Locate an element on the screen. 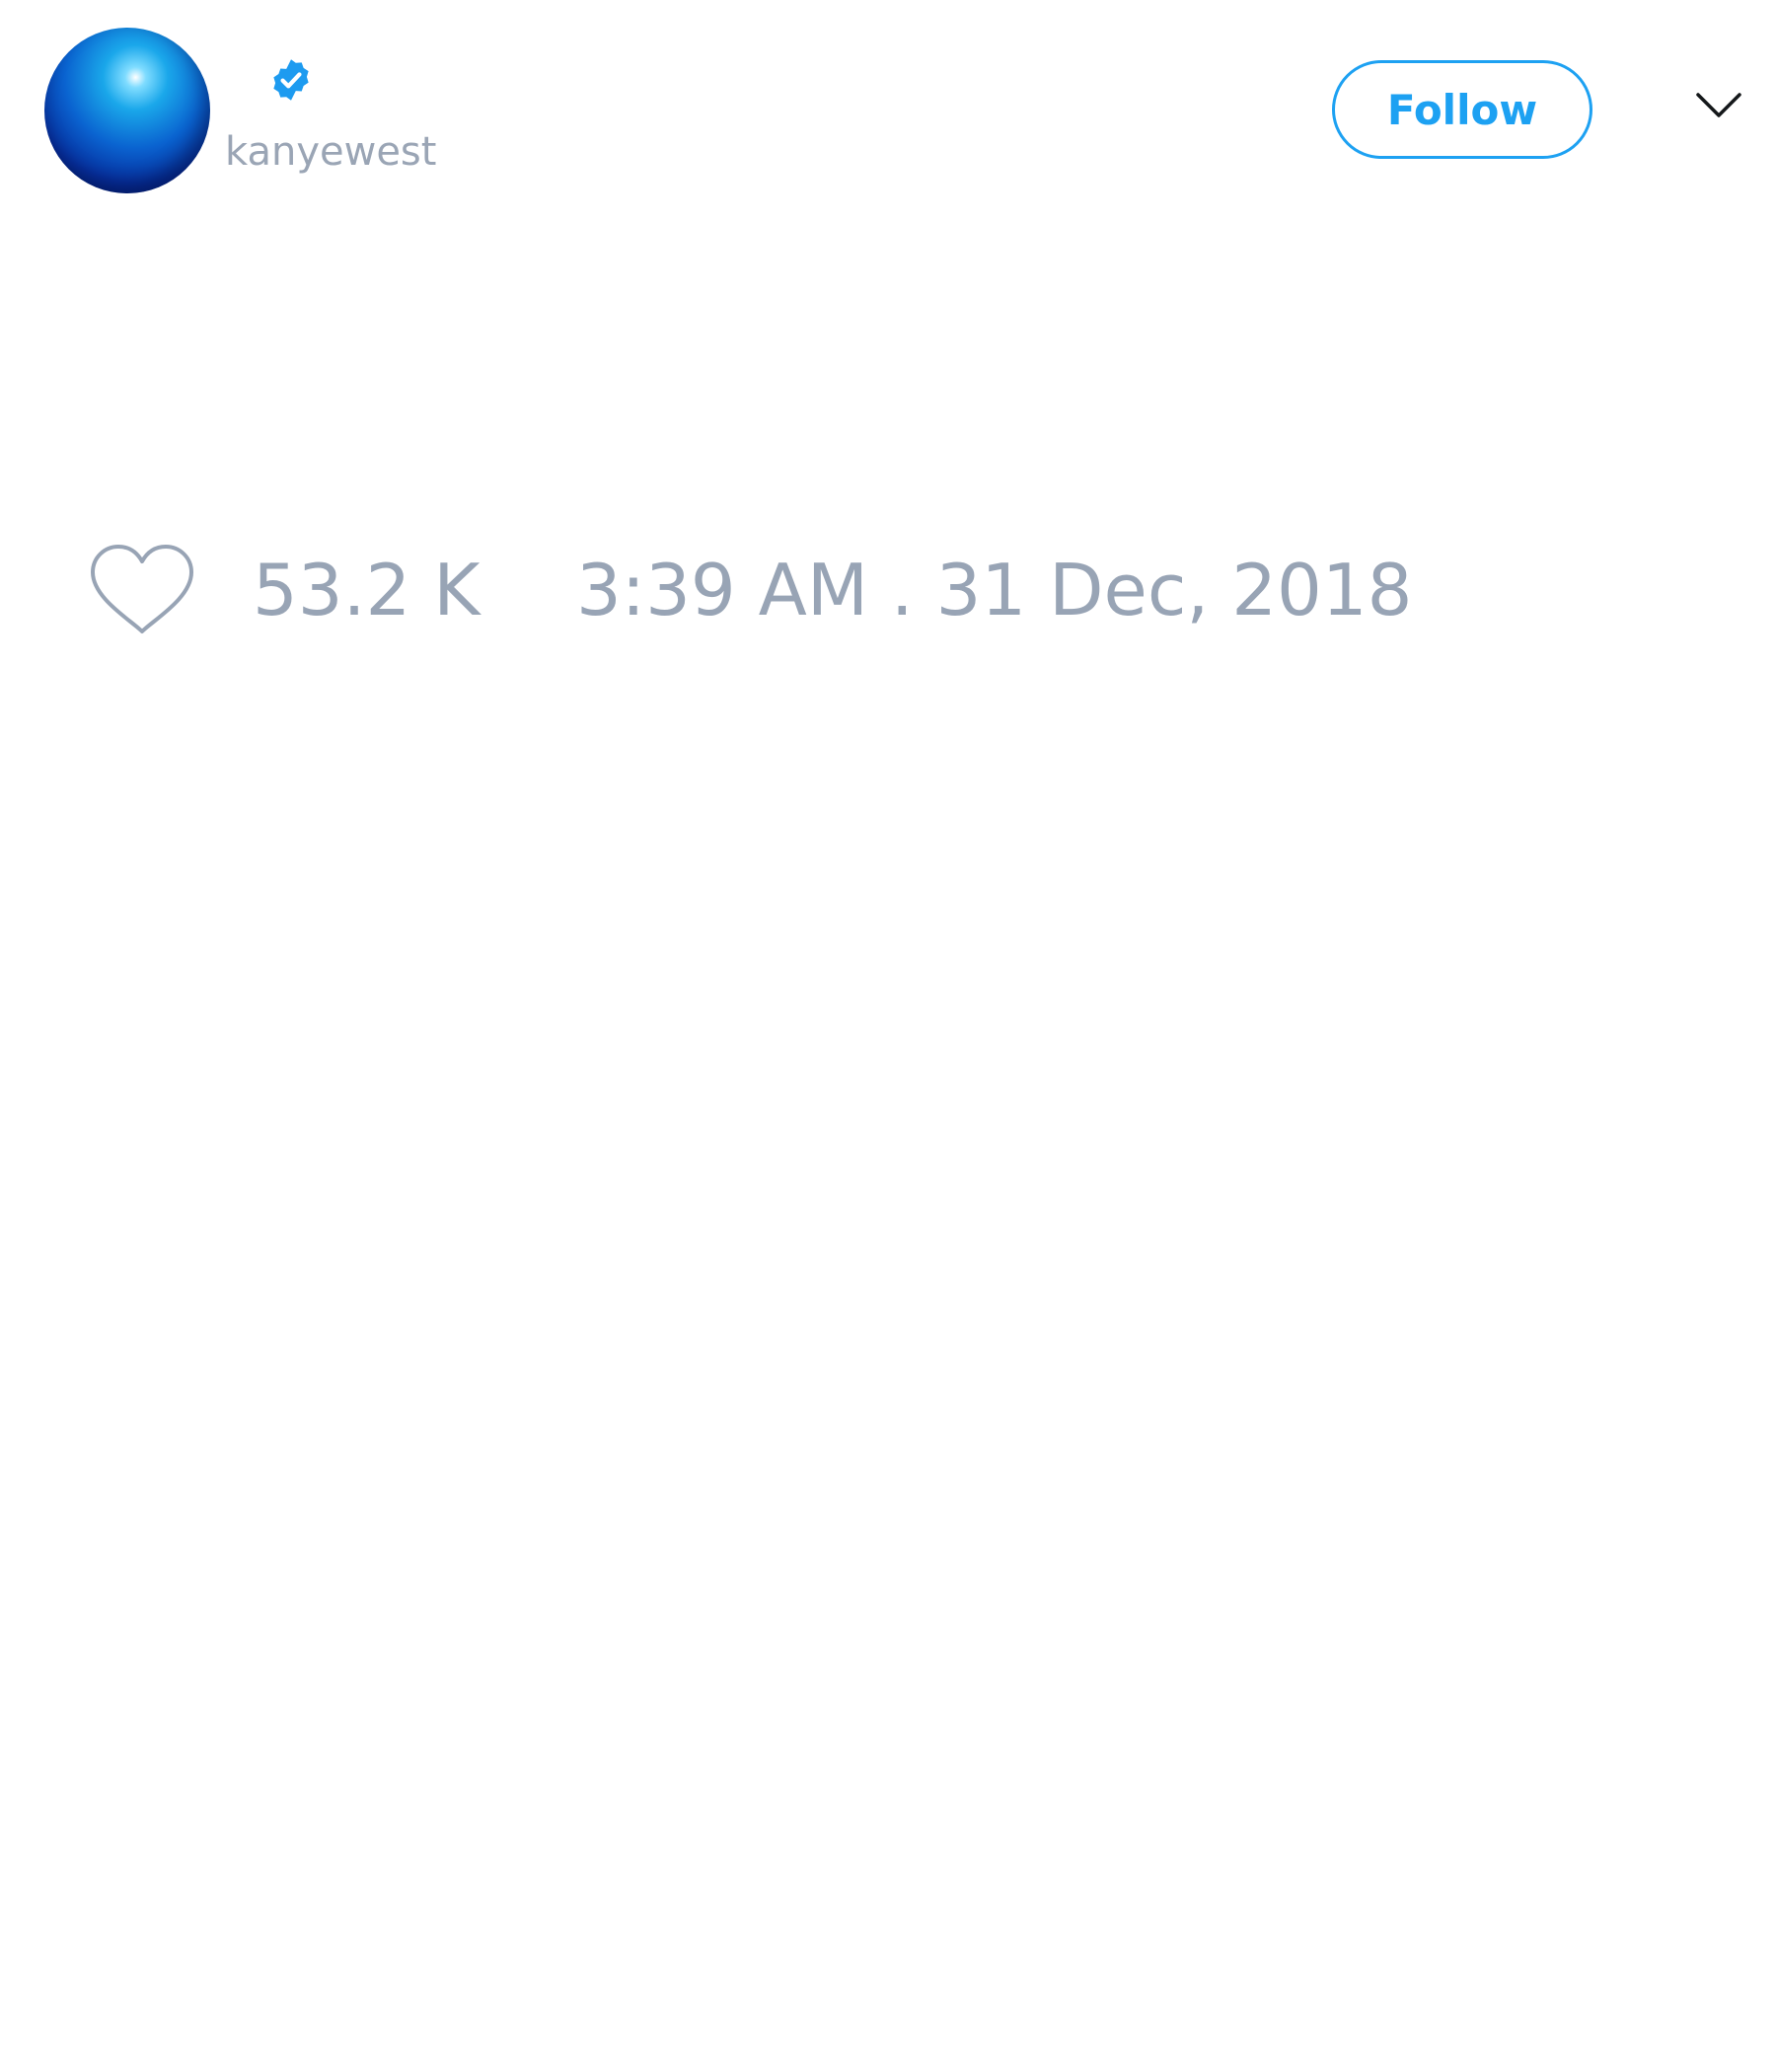  like-count: 53.2 K is located at coordinates (367, 590).